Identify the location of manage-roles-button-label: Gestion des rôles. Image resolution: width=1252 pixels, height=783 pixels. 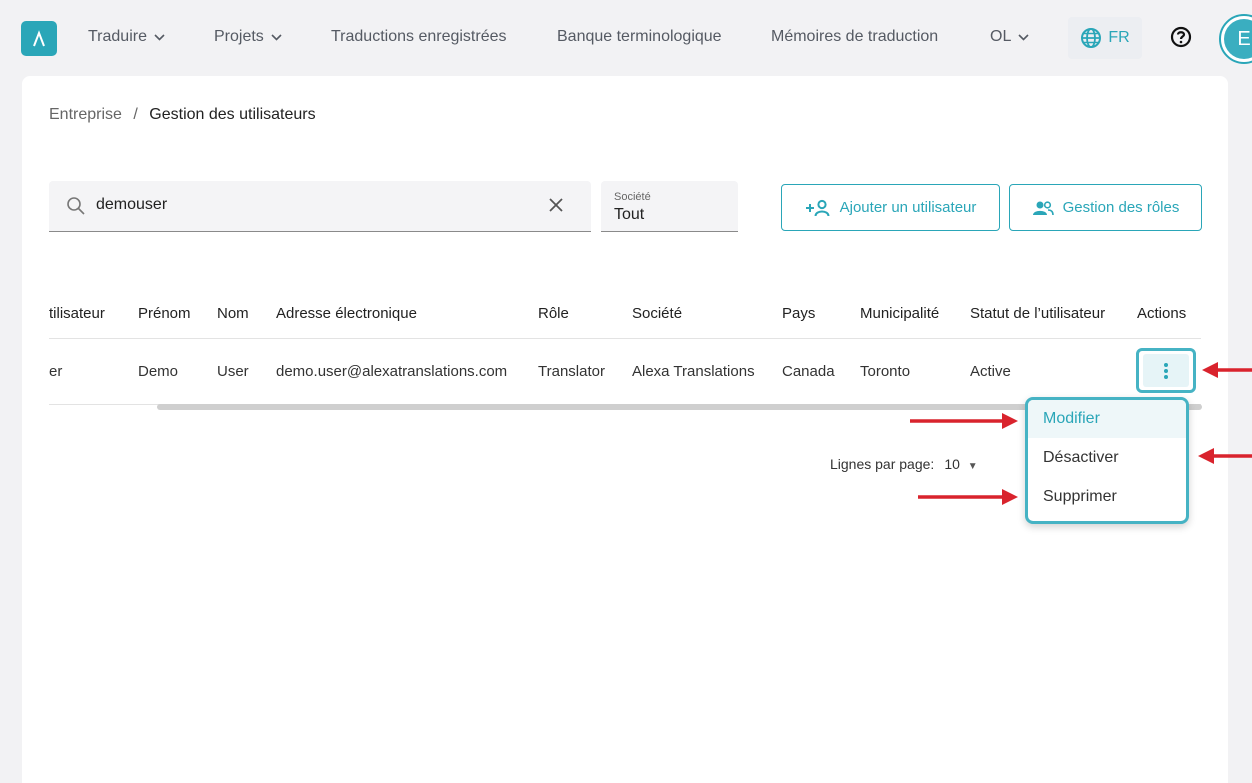
(1121, 207).